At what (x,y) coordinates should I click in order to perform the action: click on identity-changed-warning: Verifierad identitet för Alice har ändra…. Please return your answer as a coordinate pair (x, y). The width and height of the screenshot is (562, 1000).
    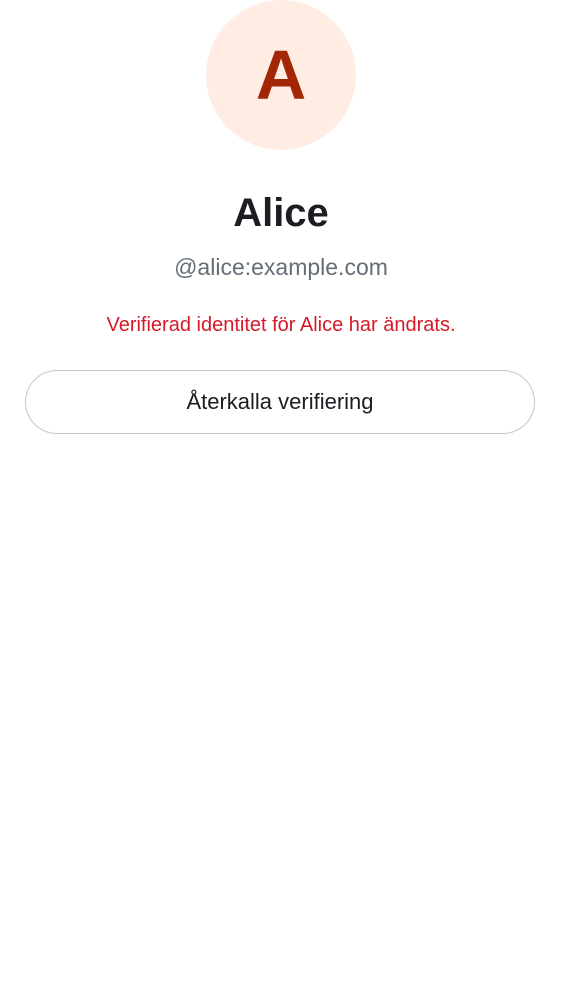
    Looking at the image, I should click on (281, 325).